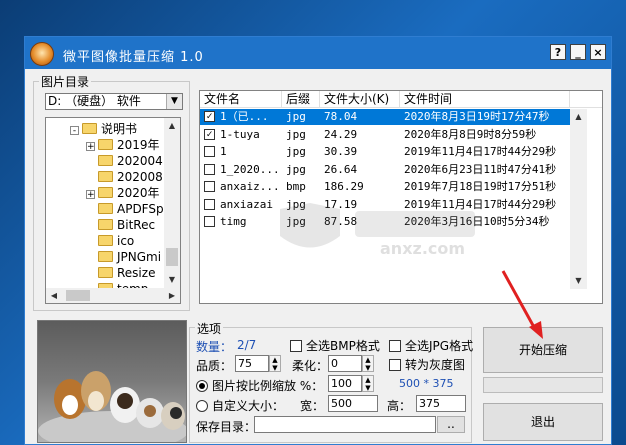 This screenshot has width=626, height=445. I want to click on scale-stepper: ▲ ▼, so click(368, 383).